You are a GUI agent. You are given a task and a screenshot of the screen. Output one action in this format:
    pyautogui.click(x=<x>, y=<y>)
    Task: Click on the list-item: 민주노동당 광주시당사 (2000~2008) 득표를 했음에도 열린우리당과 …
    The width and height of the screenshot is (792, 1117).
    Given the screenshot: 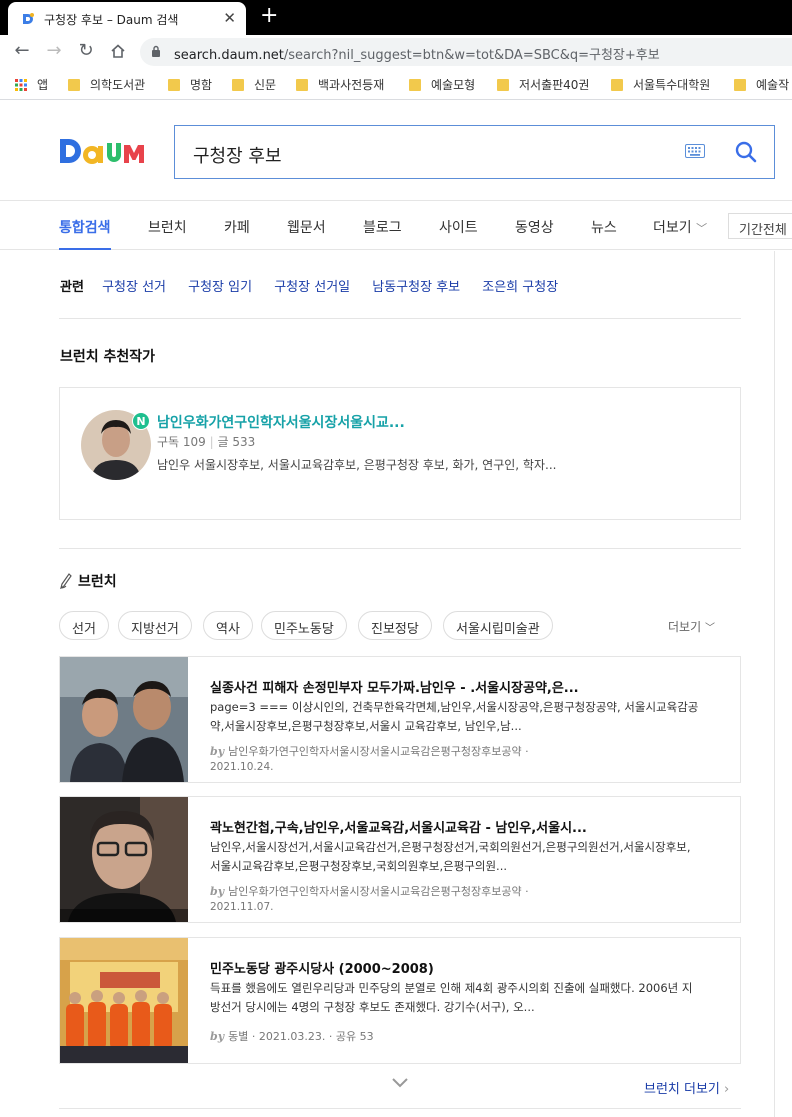 What is the action you would take?
    pyautogui.click(x=400, y=1000)
    